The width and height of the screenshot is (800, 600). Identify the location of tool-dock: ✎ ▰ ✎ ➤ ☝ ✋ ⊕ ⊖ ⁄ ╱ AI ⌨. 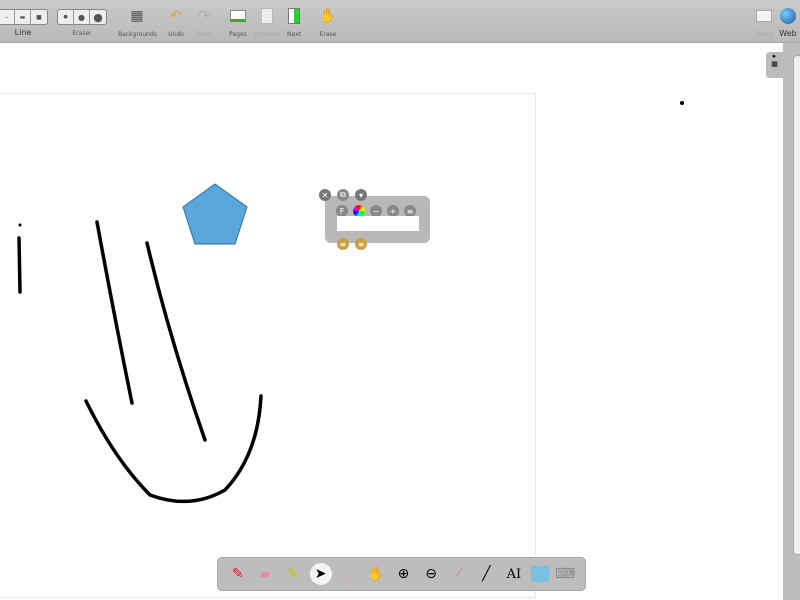
(401, 574).